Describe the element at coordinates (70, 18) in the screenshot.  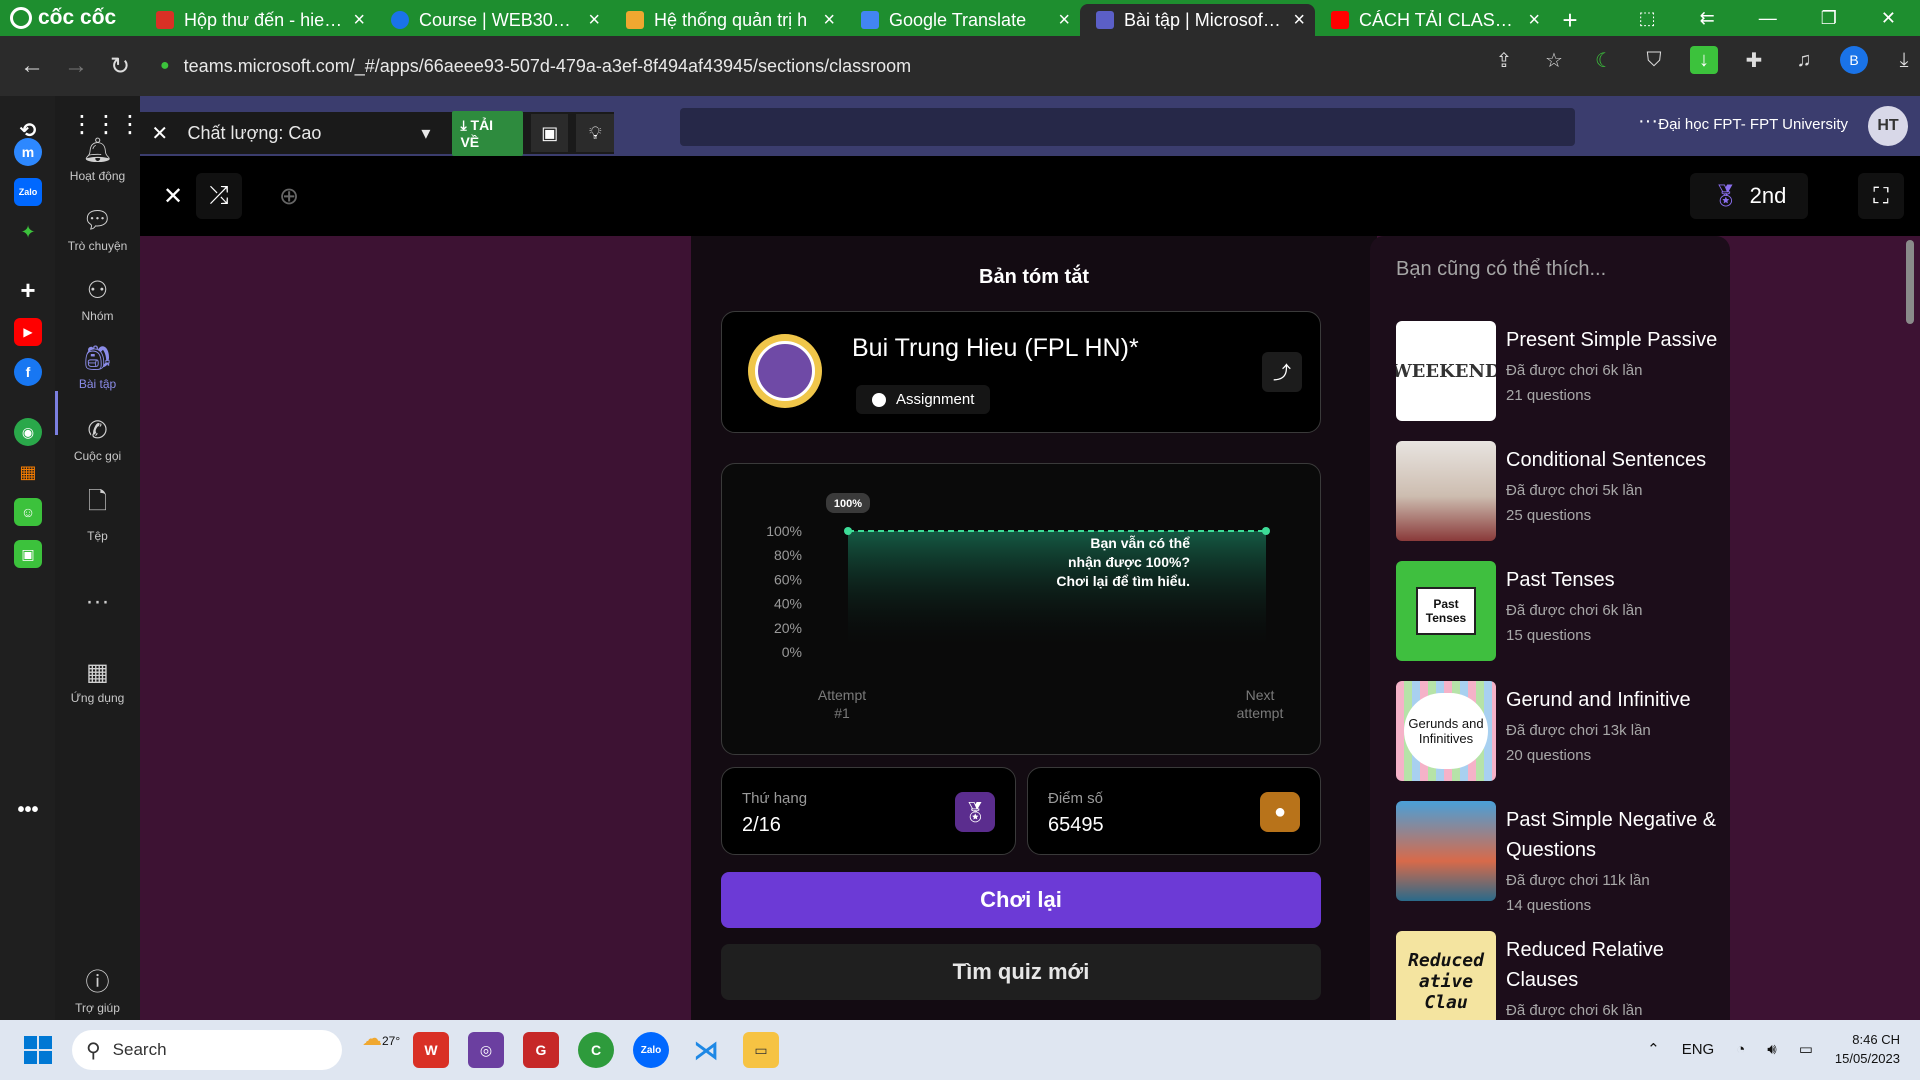
I see `browser-brand: cốc cốc` at that location.